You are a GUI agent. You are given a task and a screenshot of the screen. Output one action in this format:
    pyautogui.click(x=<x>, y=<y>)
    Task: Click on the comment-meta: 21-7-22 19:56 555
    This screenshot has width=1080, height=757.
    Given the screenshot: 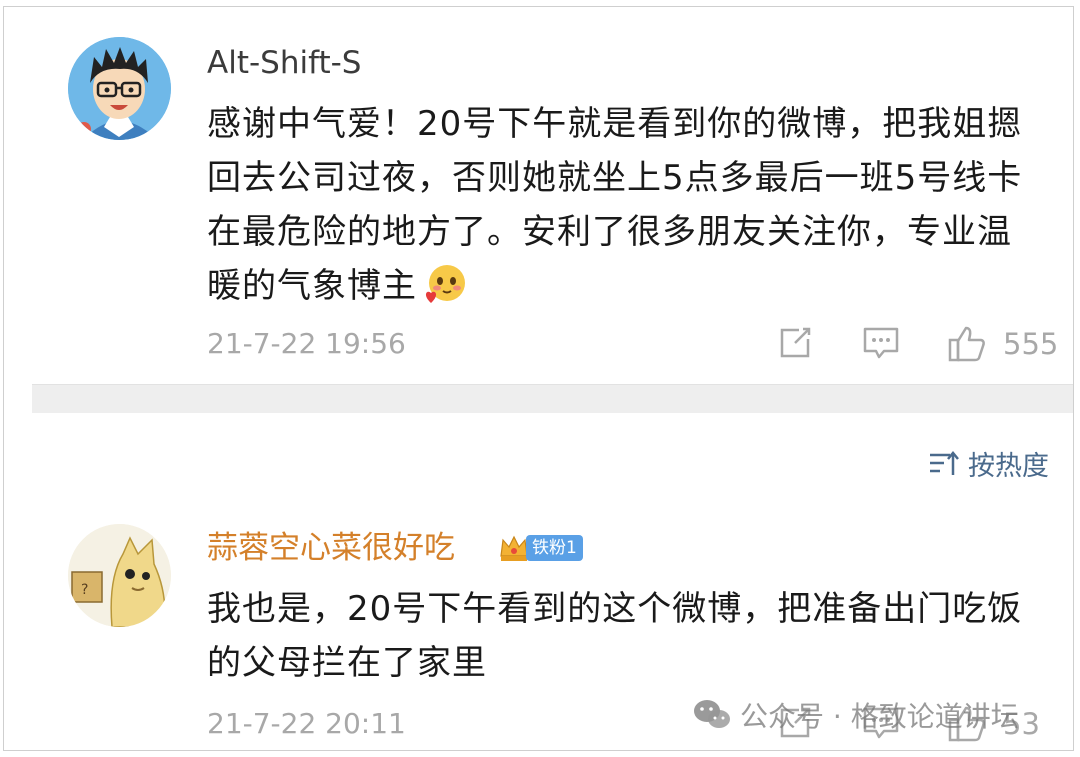 What is the action you would take?
    pyautogui.click(x=632, y=345)
    